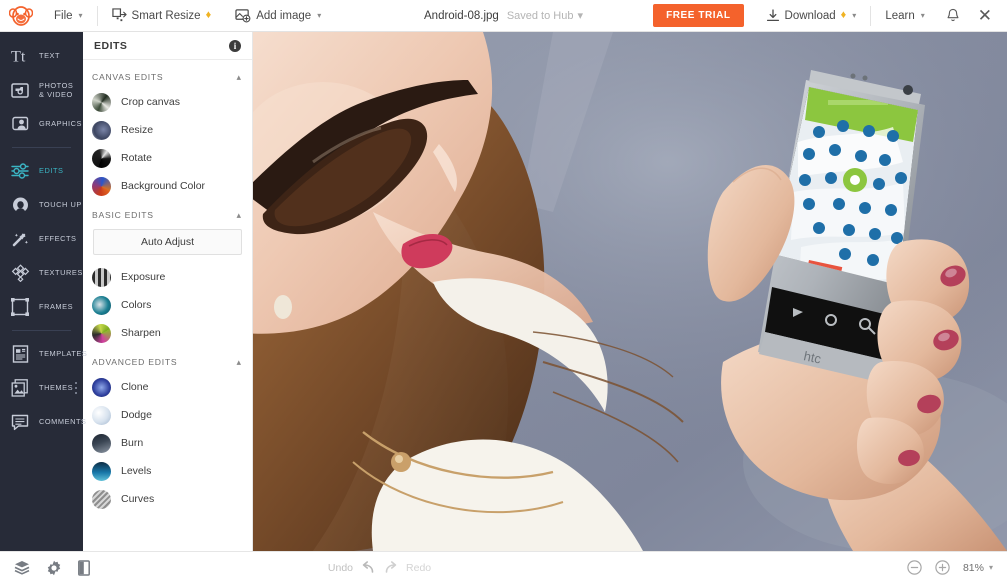 The height and width of the screenshot is (583, 1007). I want to click on sidebar-item-comments: COMMENTS, so click(43, 422).